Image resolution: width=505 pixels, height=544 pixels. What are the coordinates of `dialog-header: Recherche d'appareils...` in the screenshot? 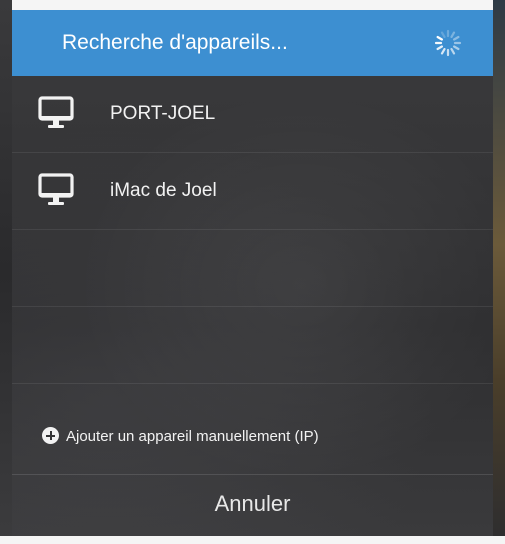 It's located at (252, 43).